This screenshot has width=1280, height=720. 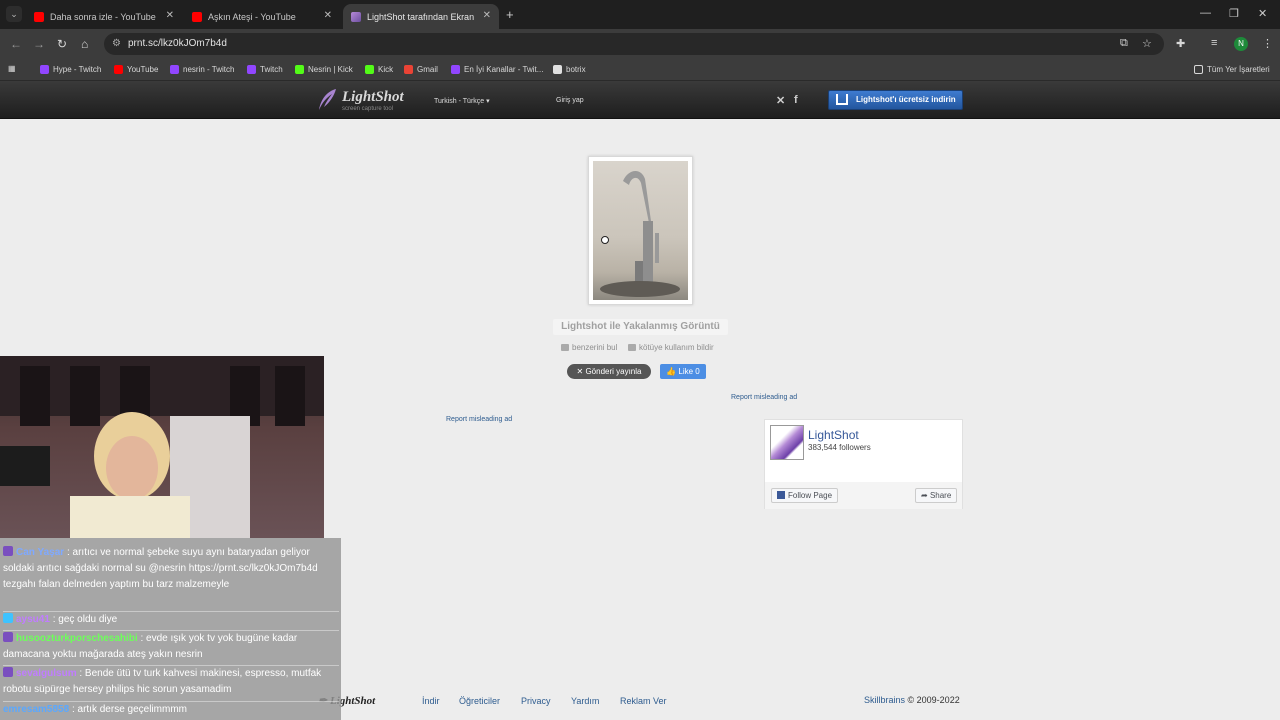 I want to click on thumbs-up-icon: 👍, so click(x=672, y=371).